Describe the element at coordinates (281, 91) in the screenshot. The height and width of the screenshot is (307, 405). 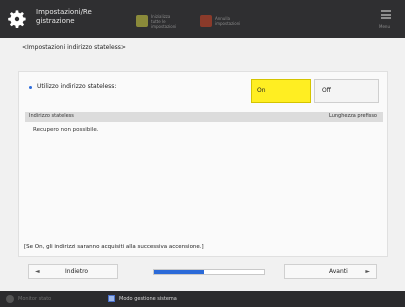
I see `on-button: On` at that location.